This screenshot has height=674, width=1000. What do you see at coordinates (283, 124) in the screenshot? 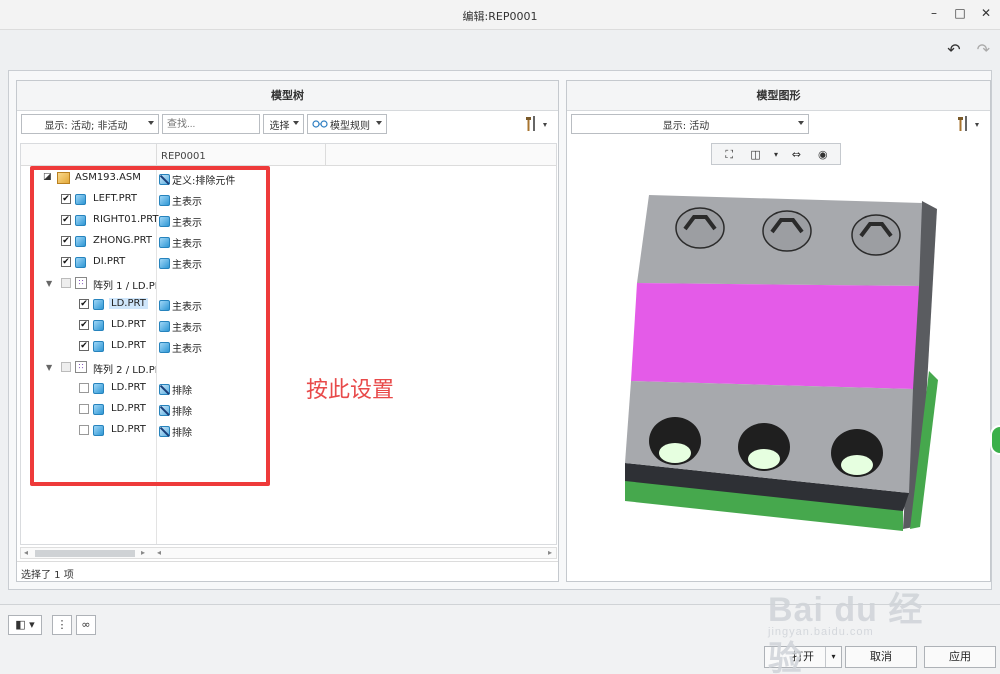
I see `select-dropdown: 选择` at bounding box center [283, 124].